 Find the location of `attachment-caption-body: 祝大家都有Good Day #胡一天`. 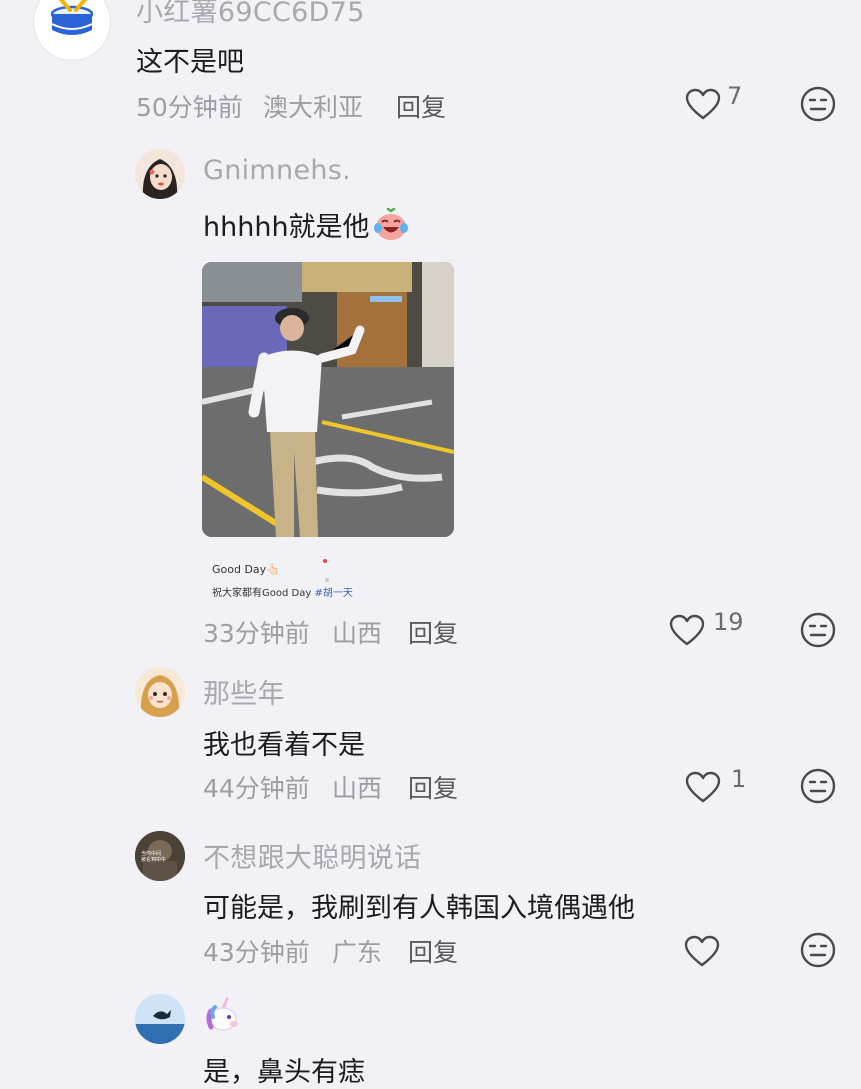

attachment-caption-body: 祝大家都有Good Day #胡一天 is located at coordinates (282, 591).